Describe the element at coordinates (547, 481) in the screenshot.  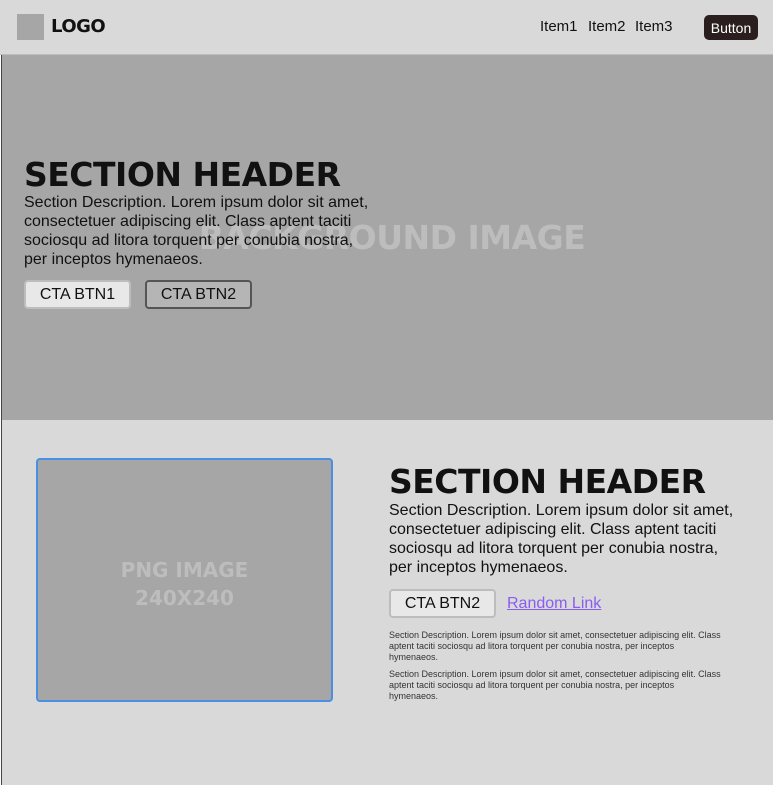
I see `feature-title: SECTION HEADER` at that location.